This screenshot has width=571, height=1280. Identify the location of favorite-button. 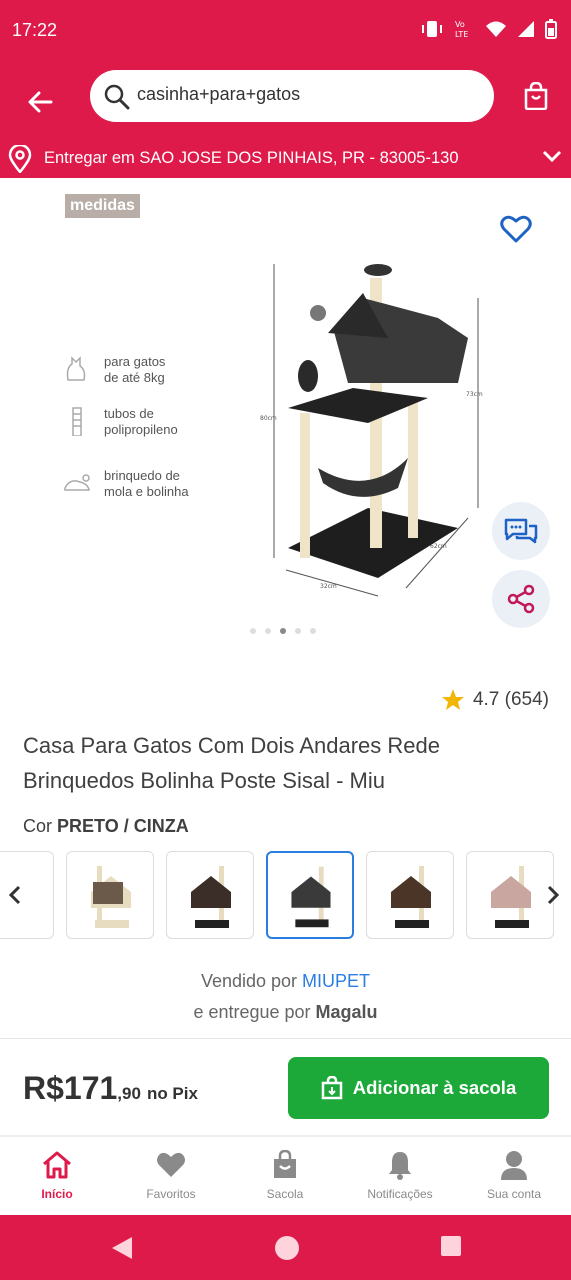
(516, 231).